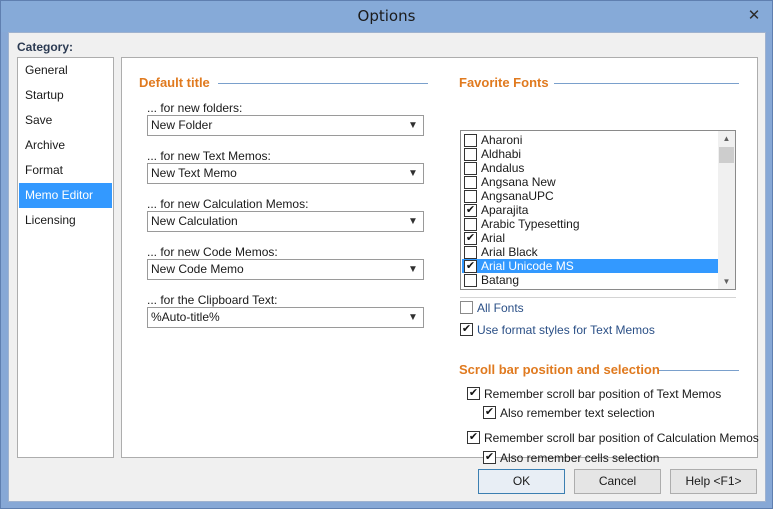  Describe the element at coordinates (559, 369) in the screenshot. I see `scroll-bar-heading: Scroll bar position and selection` at that location.